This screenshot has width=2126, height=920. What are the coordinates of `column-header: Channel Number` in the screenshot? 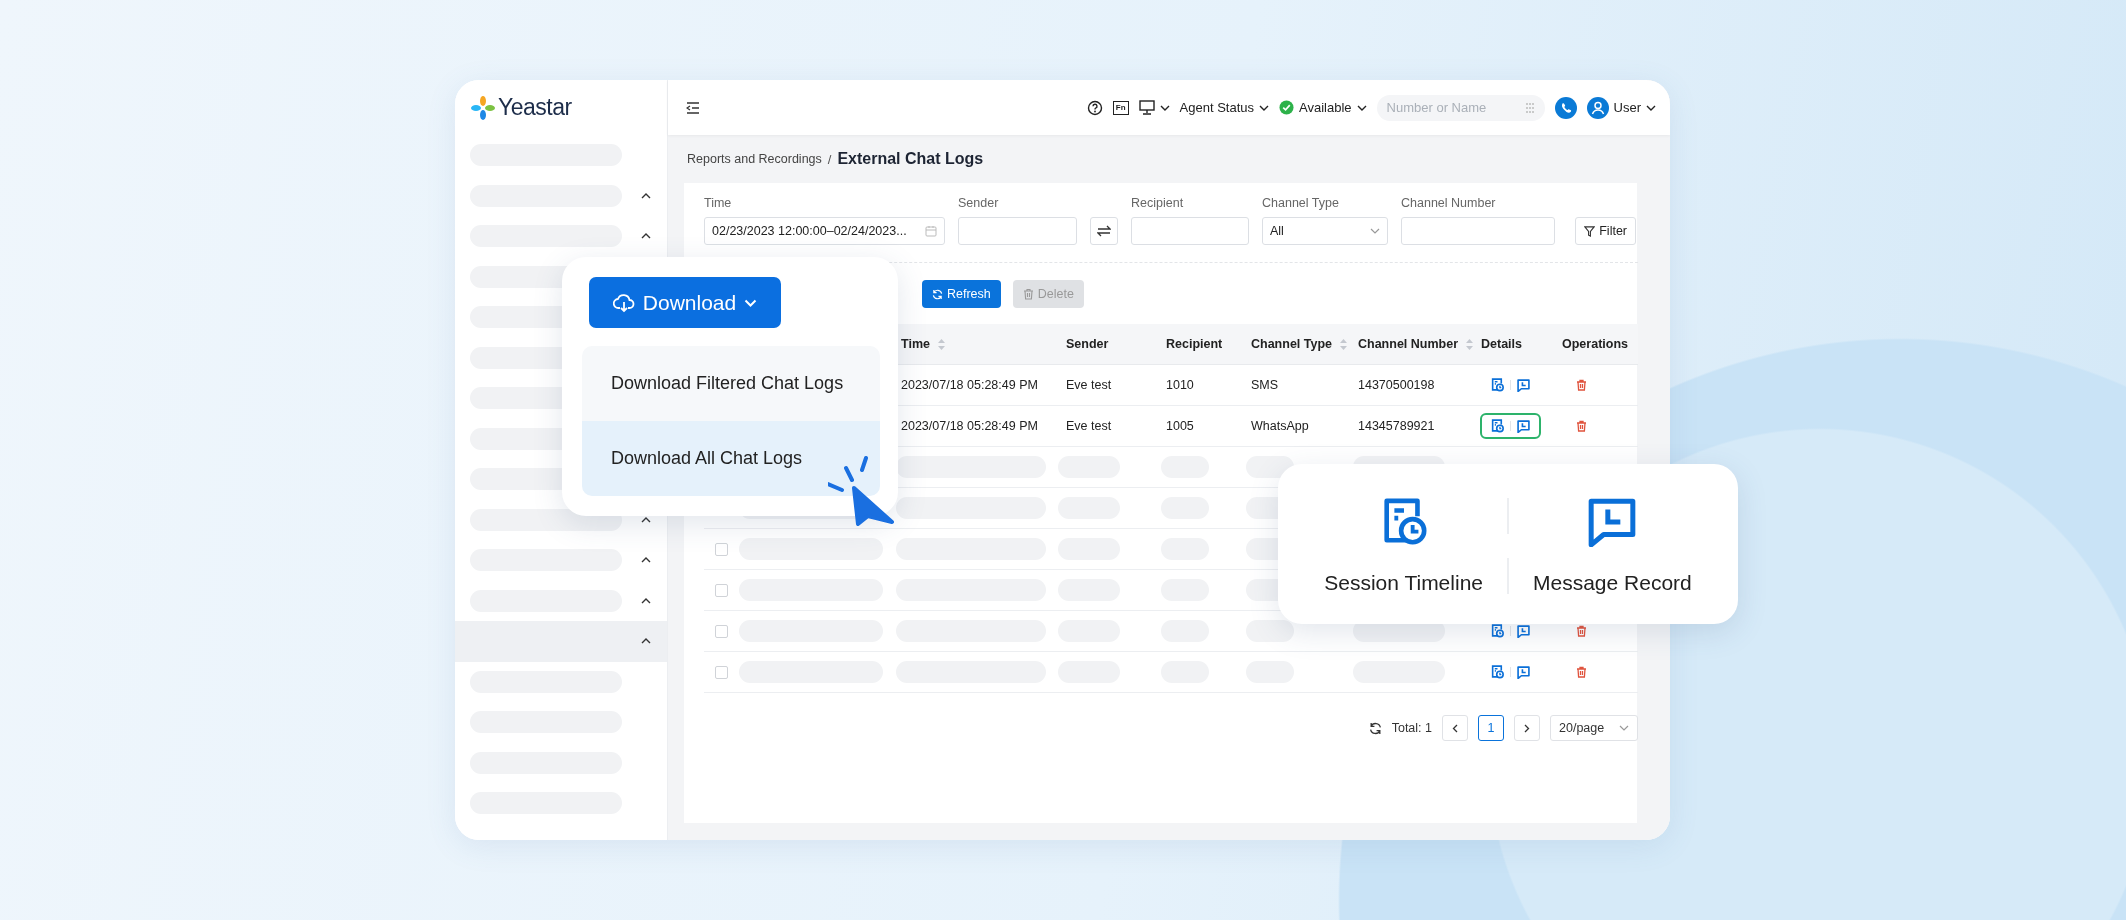 It's located at (1414, 344).